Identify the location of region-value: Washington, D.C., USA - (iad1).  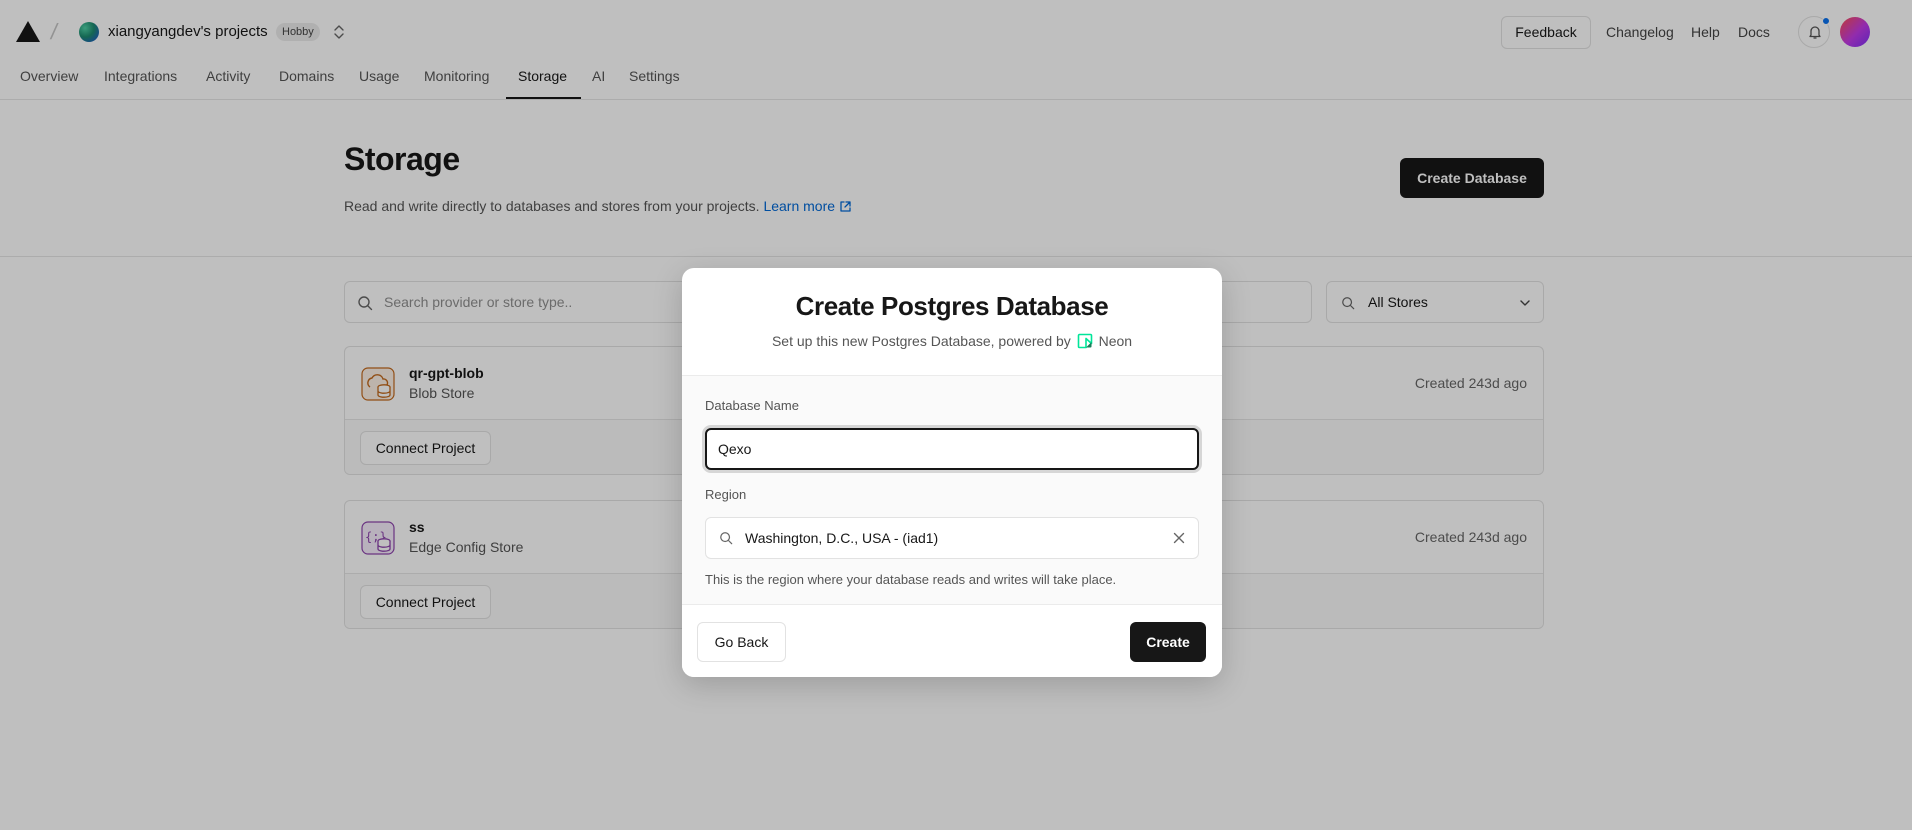
(842, 538).